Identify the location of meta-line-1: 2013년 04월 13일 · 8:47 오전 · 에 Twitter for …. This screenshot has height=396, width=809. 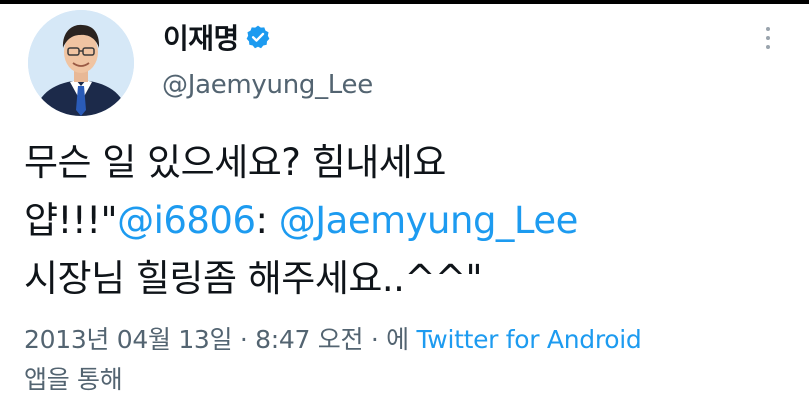
(404, 340).